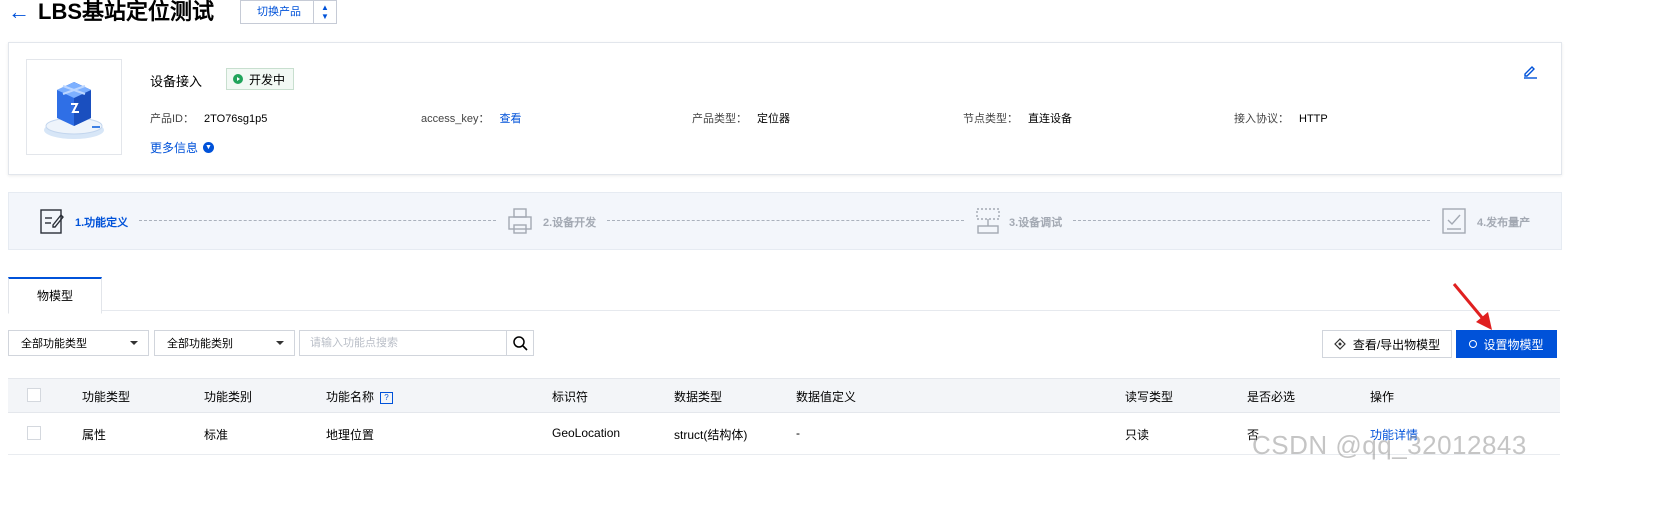 The width and height of the screenshot is (1670, 507). What do you see at coordinates (1472, 306) in the screenshot?
I see `red-arrow-annotation` at bounding box center [1472, 306].